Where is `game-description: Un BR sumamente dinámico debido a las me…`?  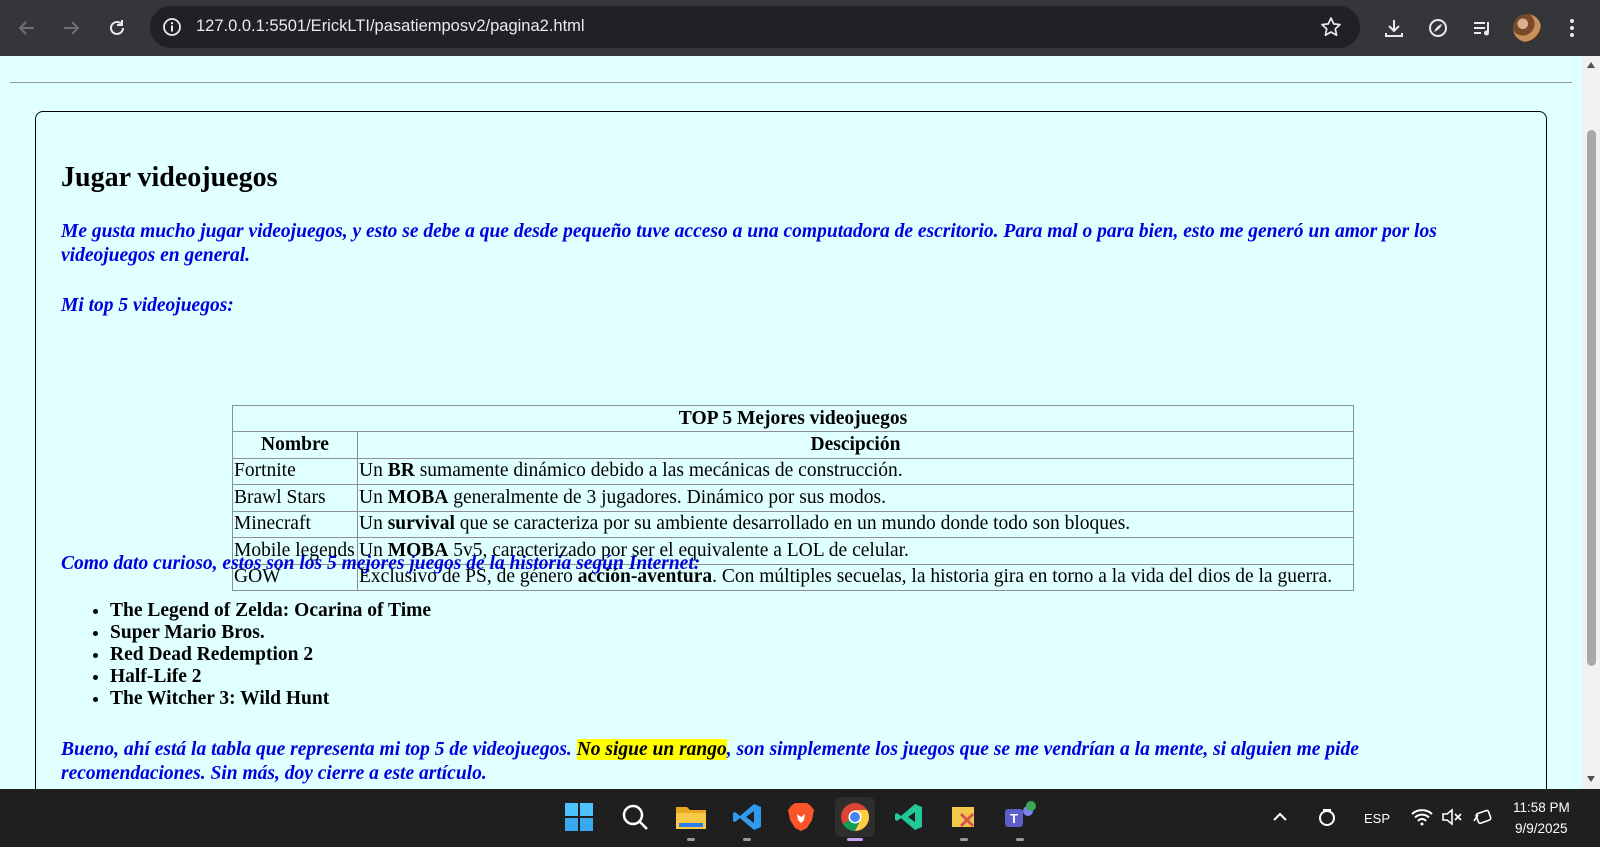
game-description: Un BR sumamente dinámico debido a las me… is located at coordinates (855, 471).